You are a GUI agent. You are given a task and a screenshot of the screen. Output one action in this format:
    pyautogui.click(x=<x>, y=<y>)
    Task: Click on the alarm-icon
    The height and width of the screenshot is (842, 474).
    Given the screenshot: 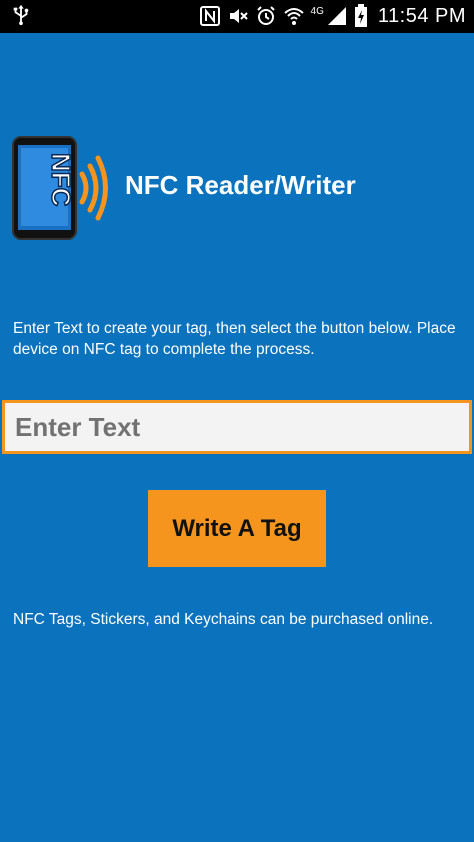 What is the action you would take?
    pyautogui.click(x=265, y=15)
    